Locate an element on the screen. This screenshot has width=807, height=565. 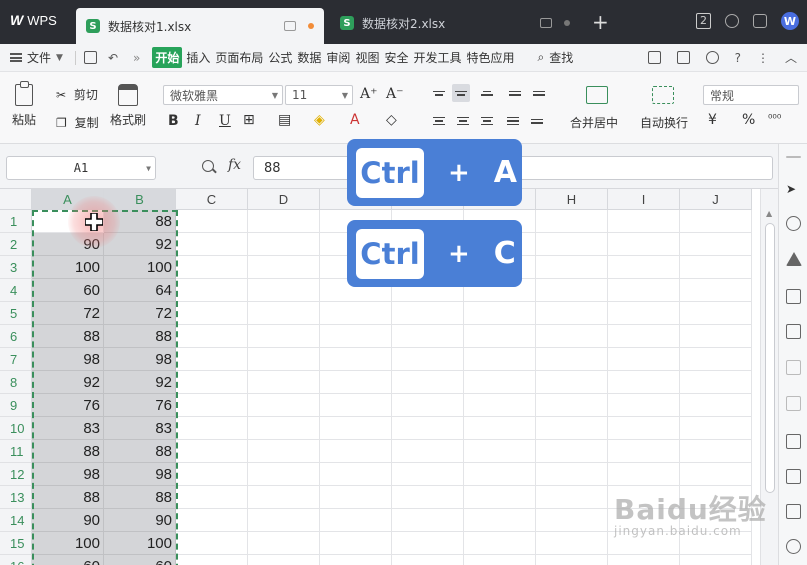
tab-file-1: S 数据核对1.xlsx is located at coordinates (200, 26).